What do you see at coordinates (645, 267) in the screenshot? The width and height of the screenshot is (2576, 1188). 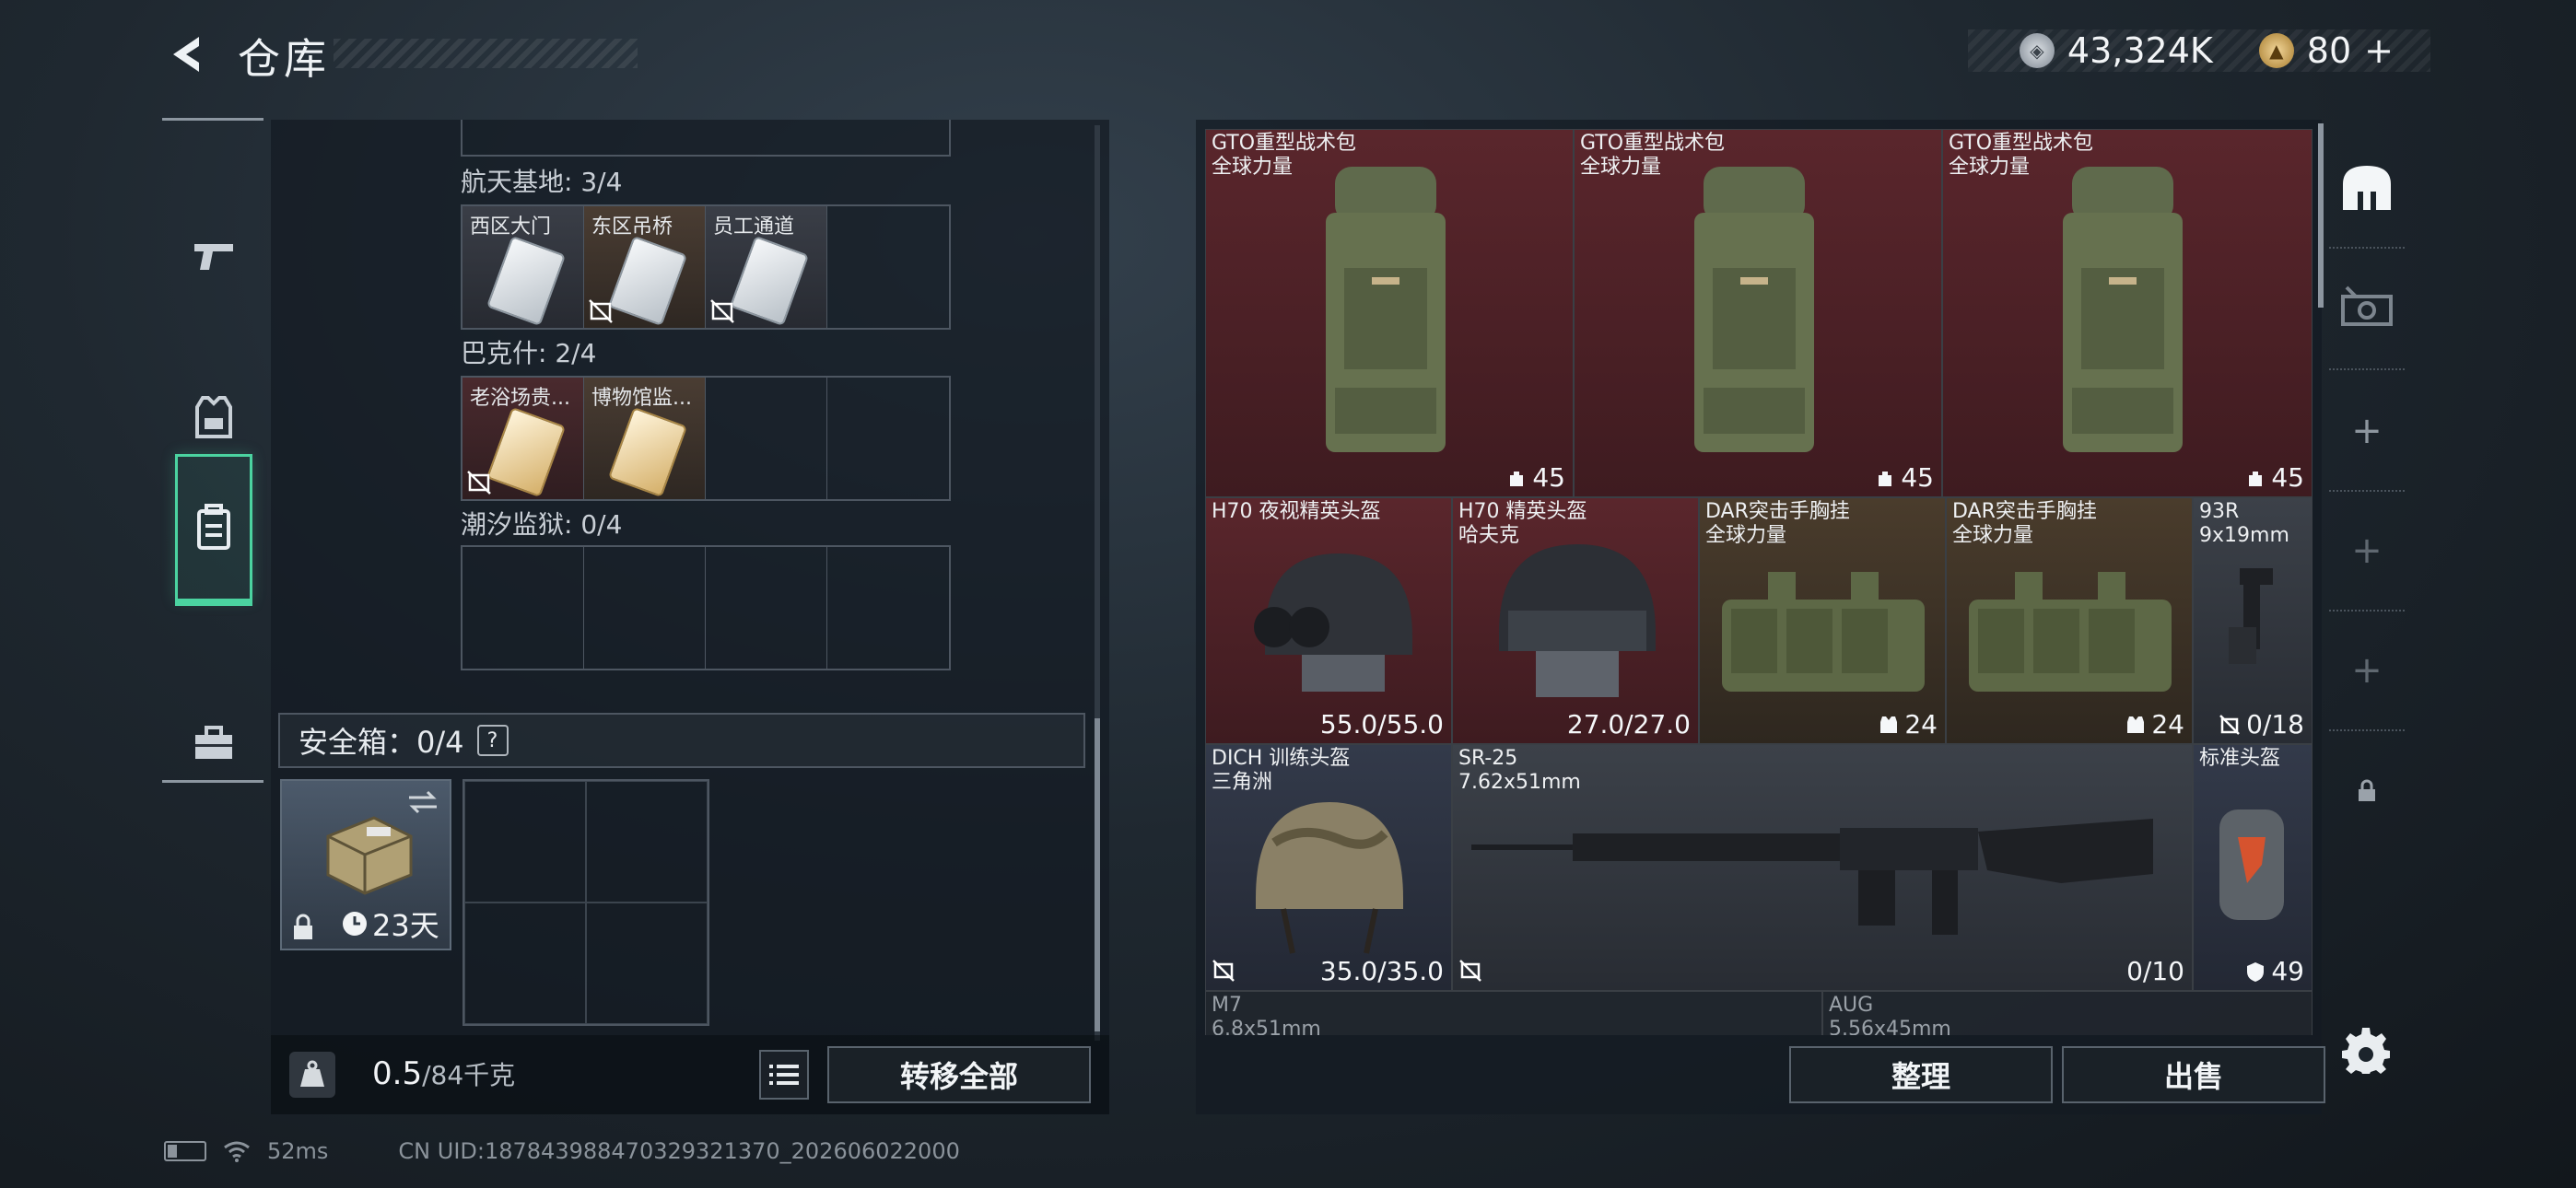 I see `key-item: 东区吊桥` at bounding box center [645, 267].